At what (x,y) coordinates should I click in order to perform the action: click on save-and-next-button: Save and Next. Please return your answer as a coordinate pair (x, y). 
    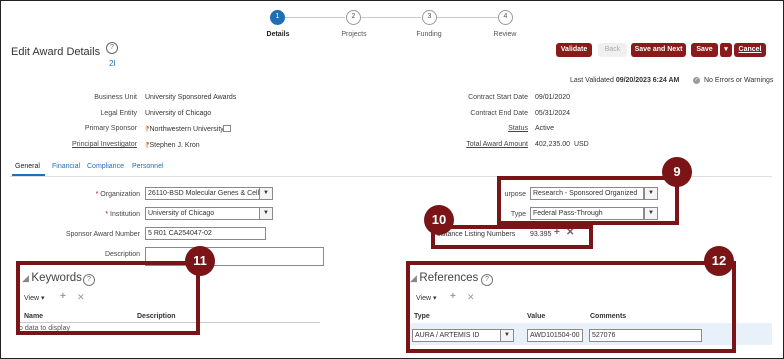
    Looking at the image, I should click on (658, 50).